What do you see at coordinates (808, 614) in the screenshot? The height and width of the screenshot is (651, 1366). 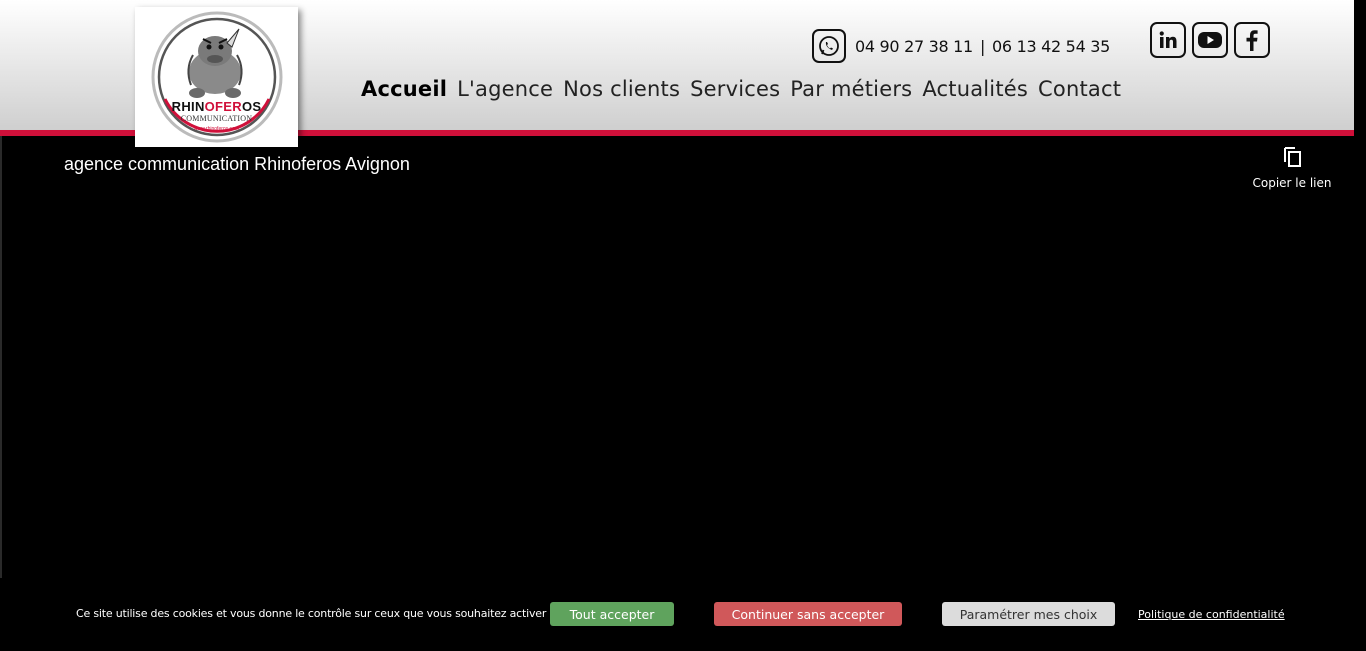 I see `continue-without-accepting-button: Continuer sans accepter` at bounding box center [808, 614].